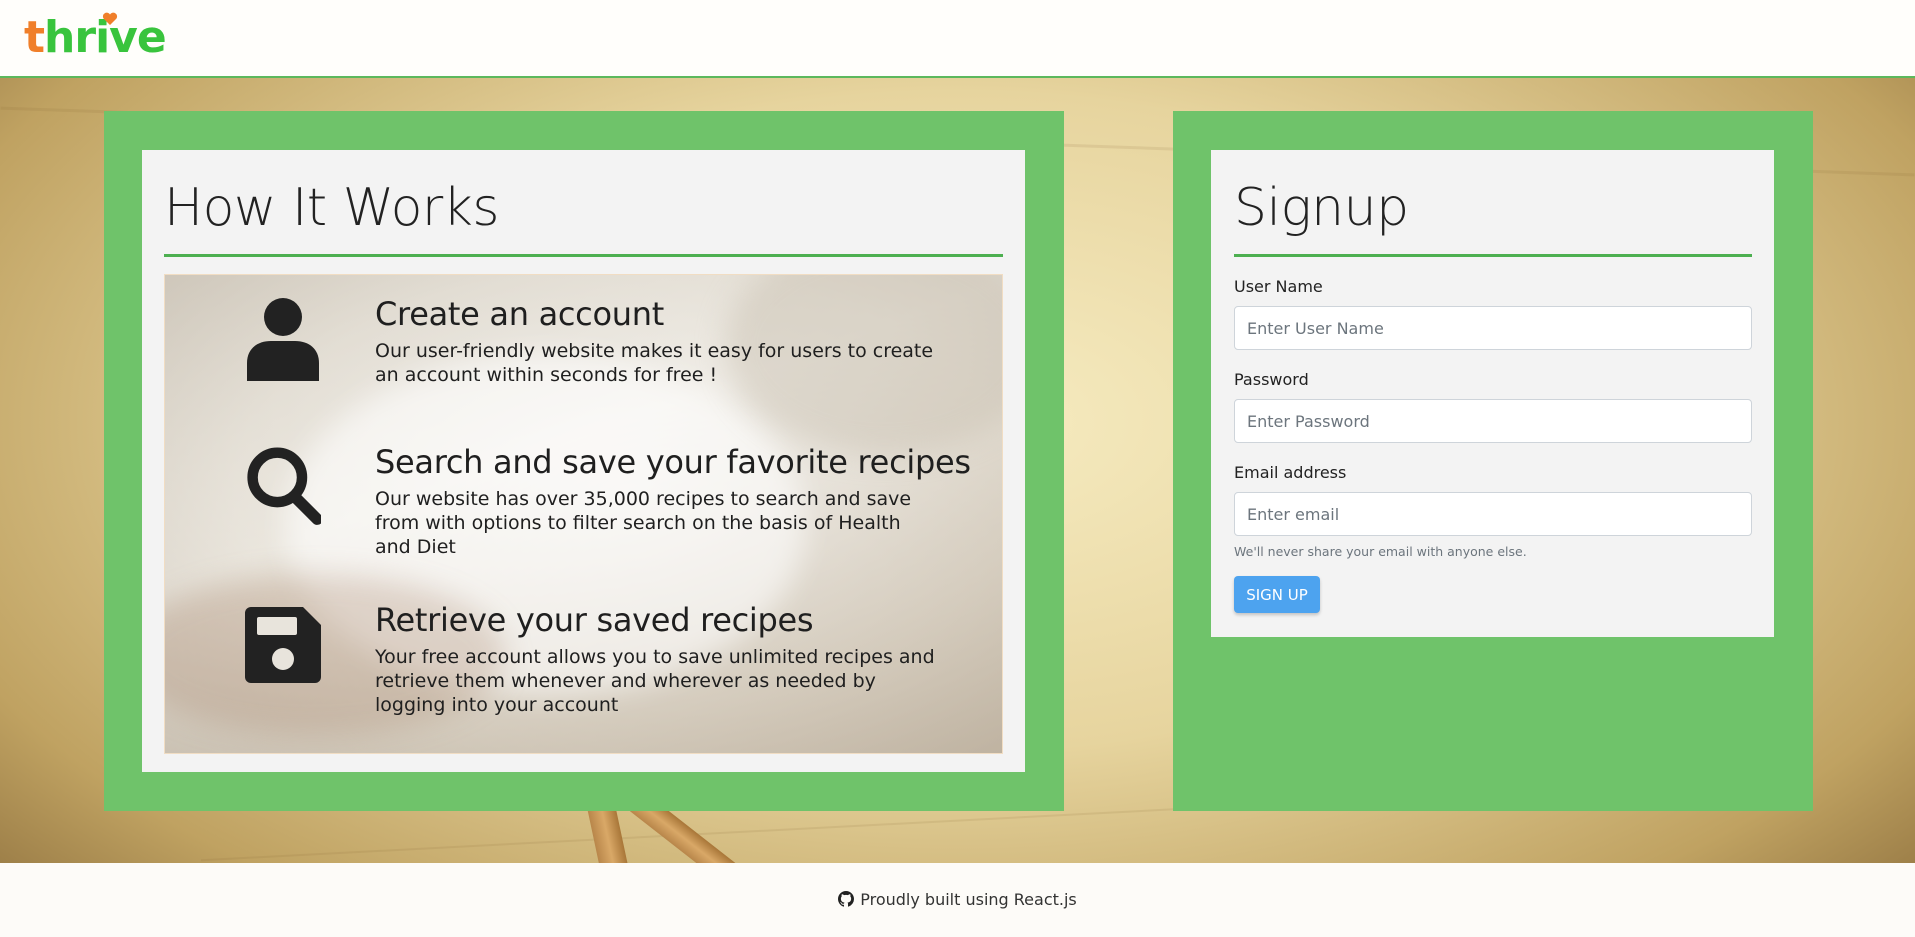 The image size is (1915, 937). Describe the element at coordinates (1321, 208) in the screenshot. I see `signup-title: Signup` at that location.